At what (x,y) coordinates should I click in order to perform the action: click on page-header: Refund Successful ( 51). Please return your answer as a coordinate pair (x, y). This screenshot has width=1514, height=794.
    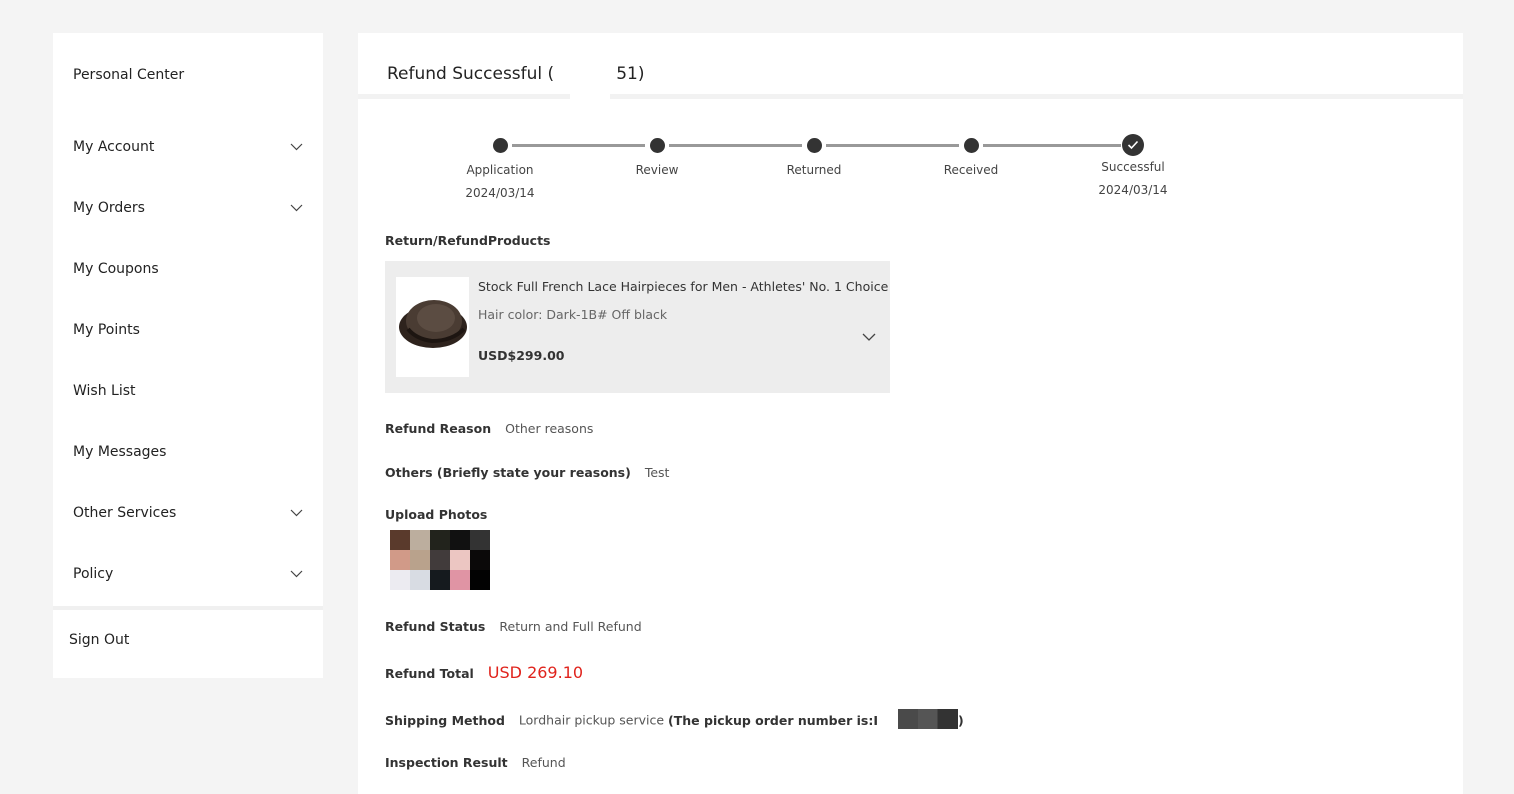
    Looking at the image, I should click on (910, 66).